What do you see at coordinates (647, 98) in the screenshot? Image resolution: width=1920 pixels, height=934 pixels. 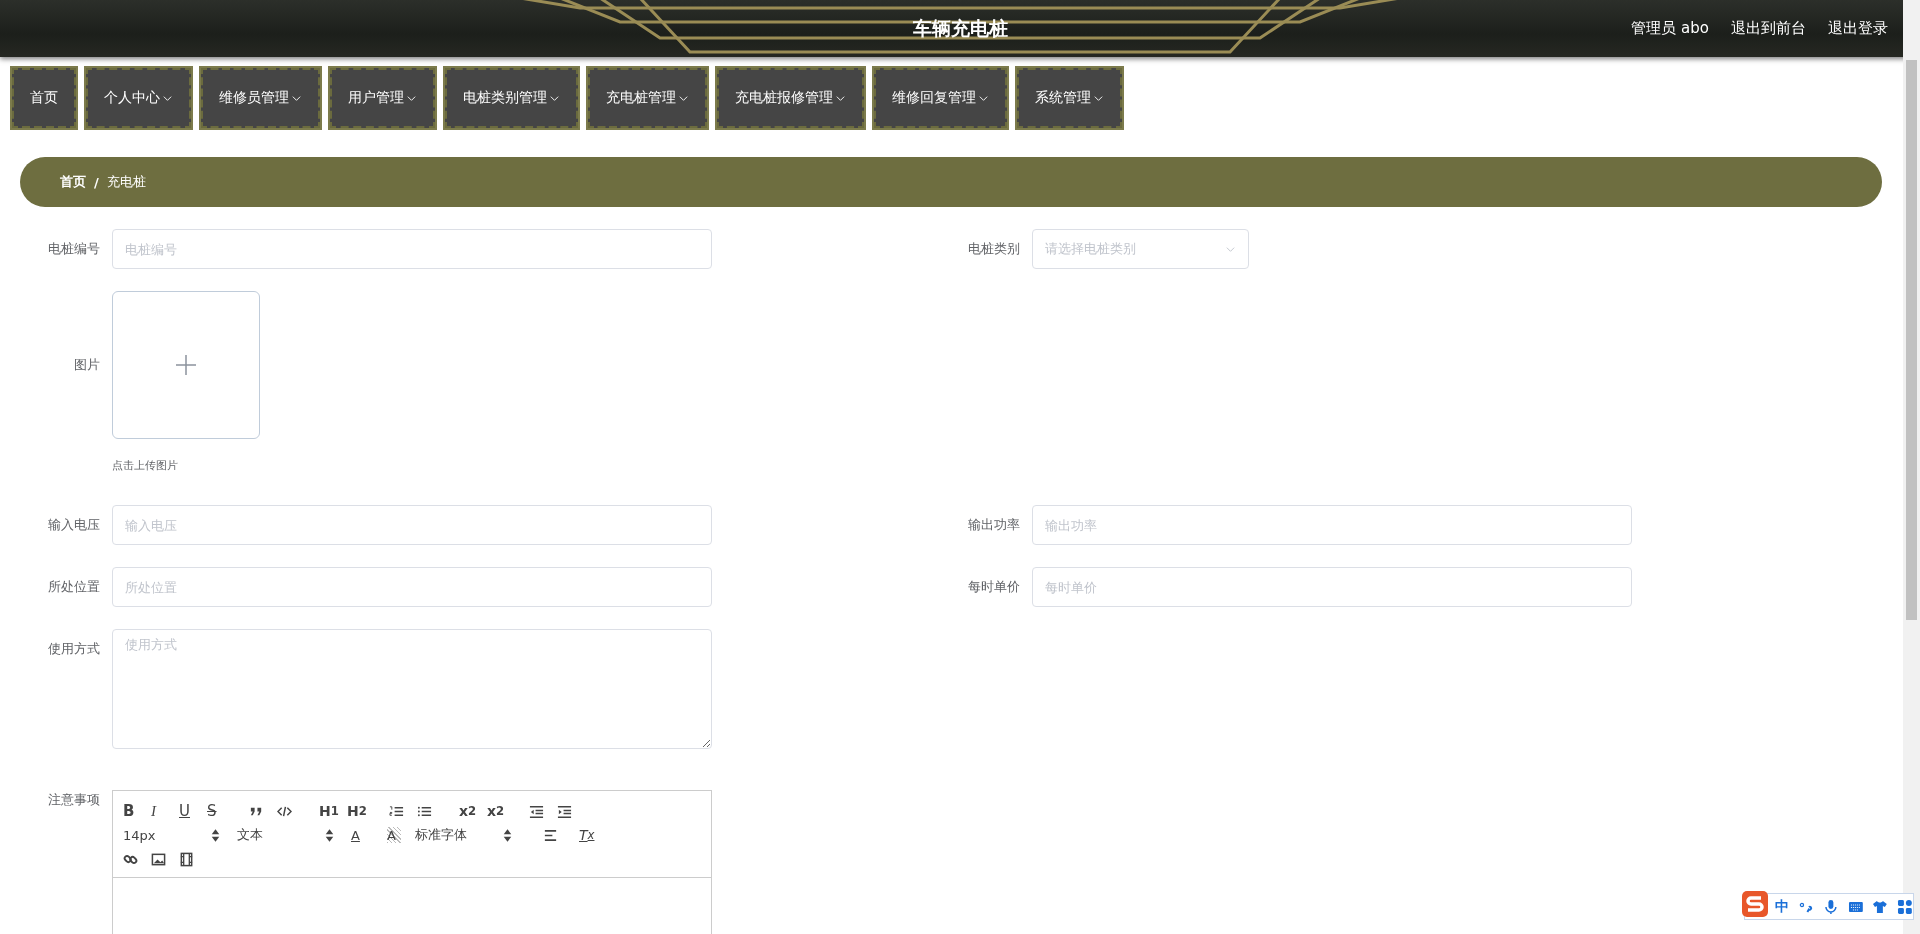 I see `nav-menu-item: 充电桩管理` at bounding box center [647, 98].